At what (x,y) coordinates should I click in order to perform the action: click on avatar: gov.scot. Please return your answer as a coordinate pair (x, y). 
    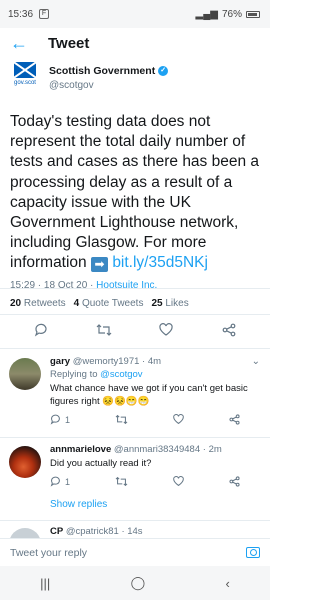
    Looking at the image, I should click on (25, 77).